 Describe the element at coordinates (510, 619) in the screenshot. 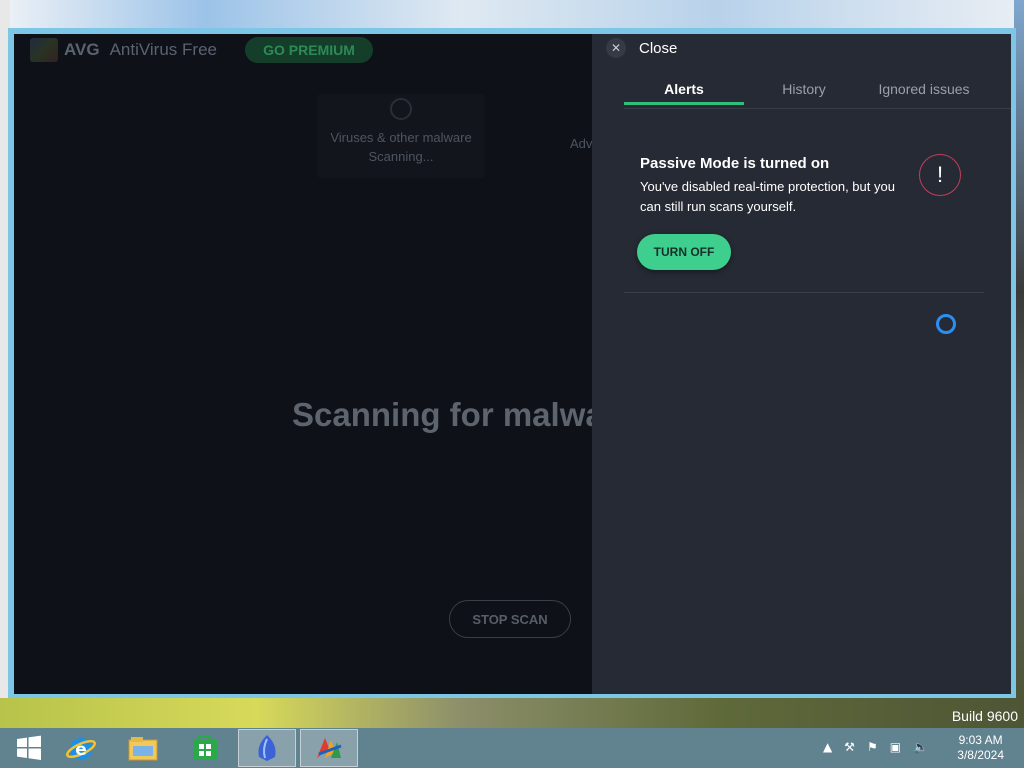

I see `stop-scan-button: STOP SCAN` at that location.